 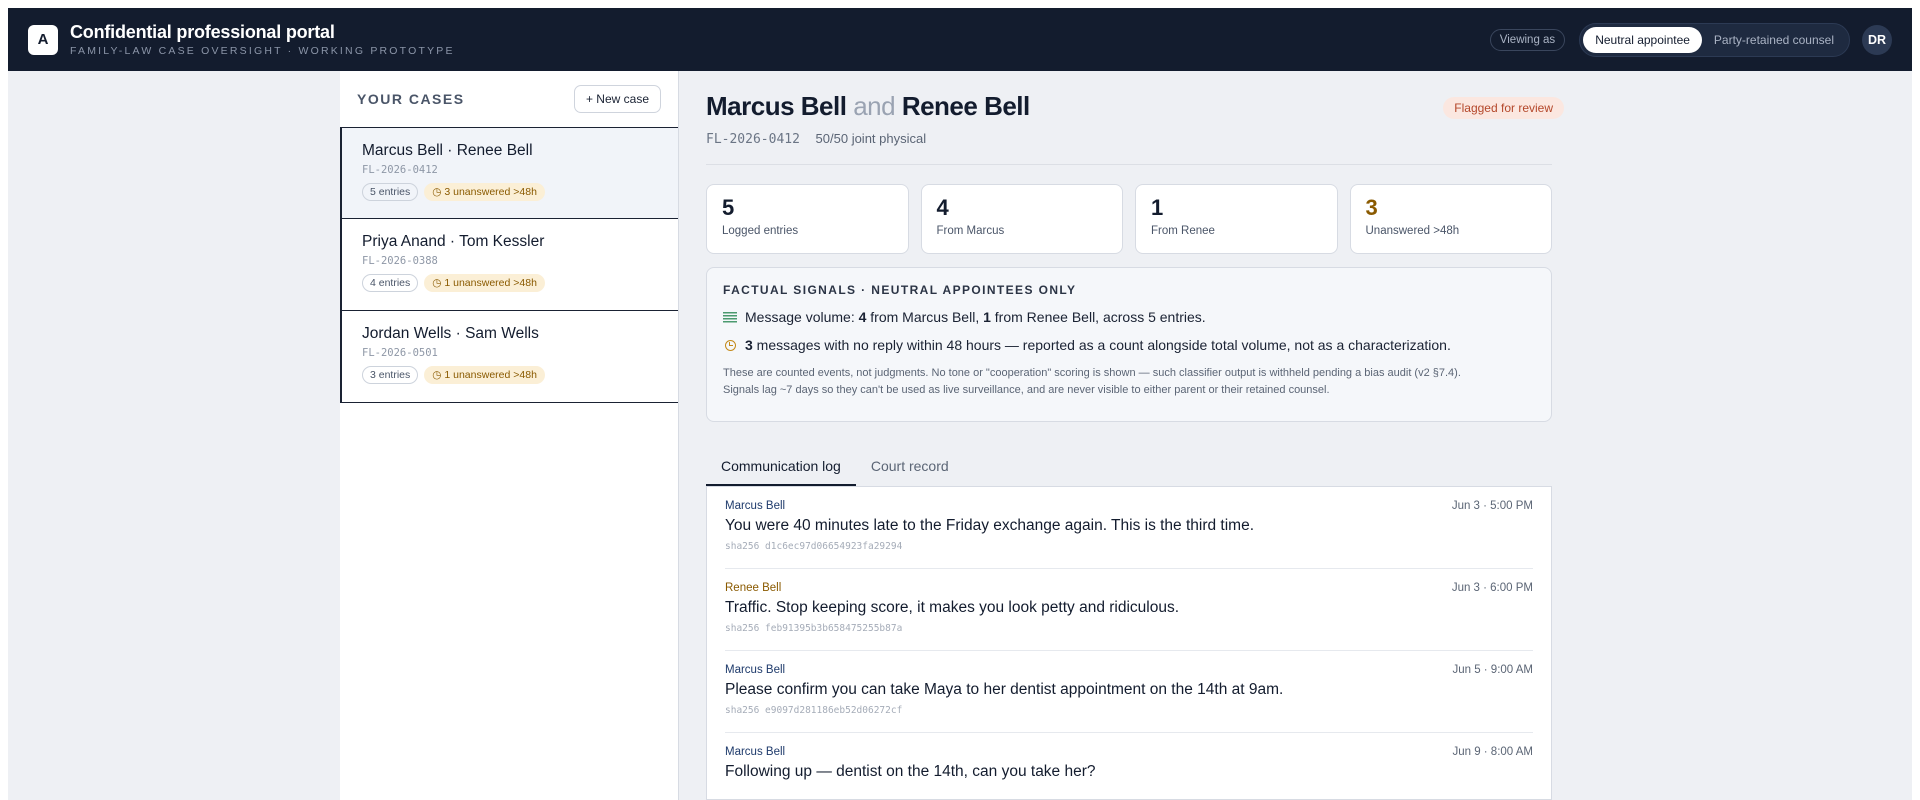 What do you see at coordinates (484, 192) in the screenshot?
I see `unanswered-badge: ◷ 3 unanswered >48h` at bounding box center [484, 192].